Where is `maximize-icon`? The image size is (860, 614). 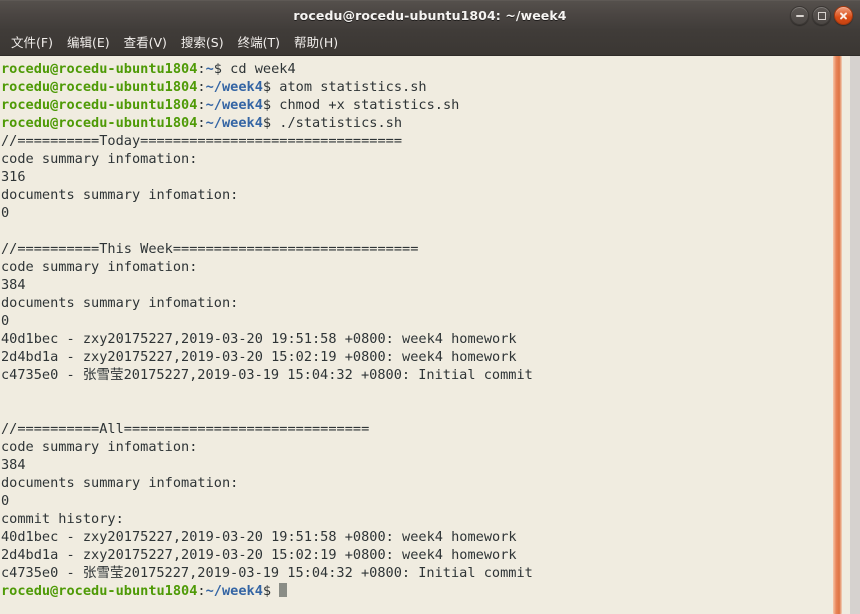
maximize-icon is located at coordinates (821, 15).